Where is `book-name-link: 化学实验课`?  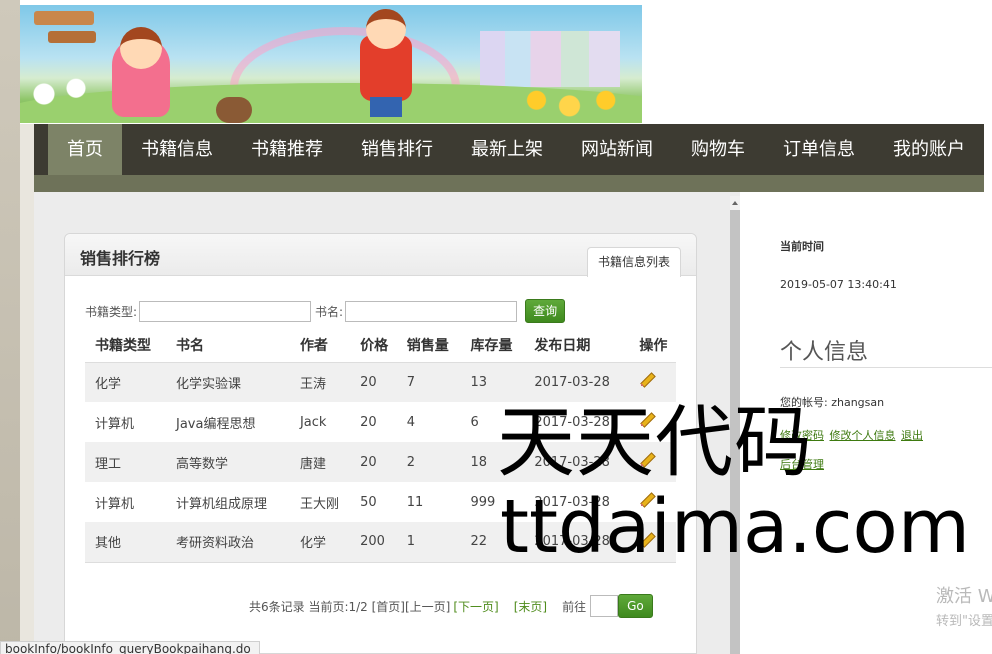
book-name-link: 化学实验课 is located at coordinates (227, 382).